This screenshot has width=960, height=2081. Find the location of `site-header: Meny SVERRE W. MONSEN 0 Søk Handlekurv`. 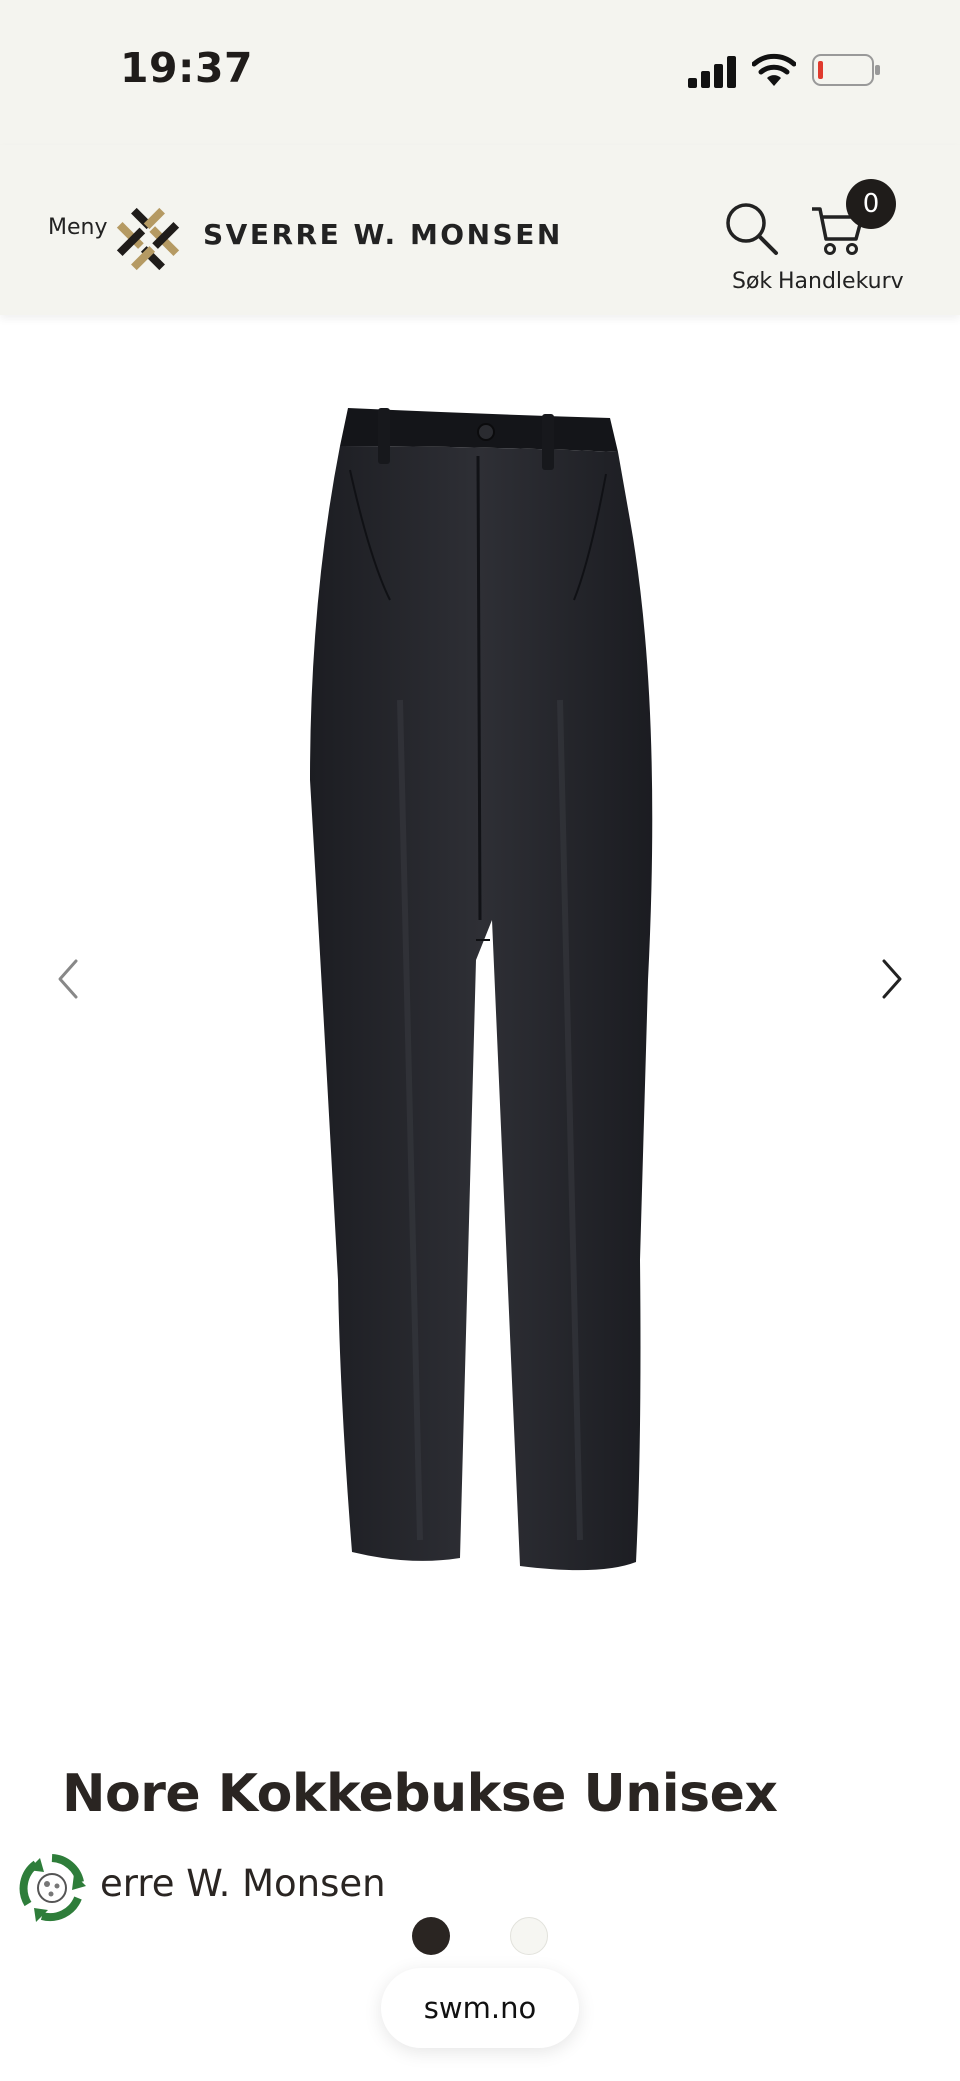

site-header: Meny SVERRE W. MONSEN 0 Søk Handlekurv is located at coordinates (480, 230).